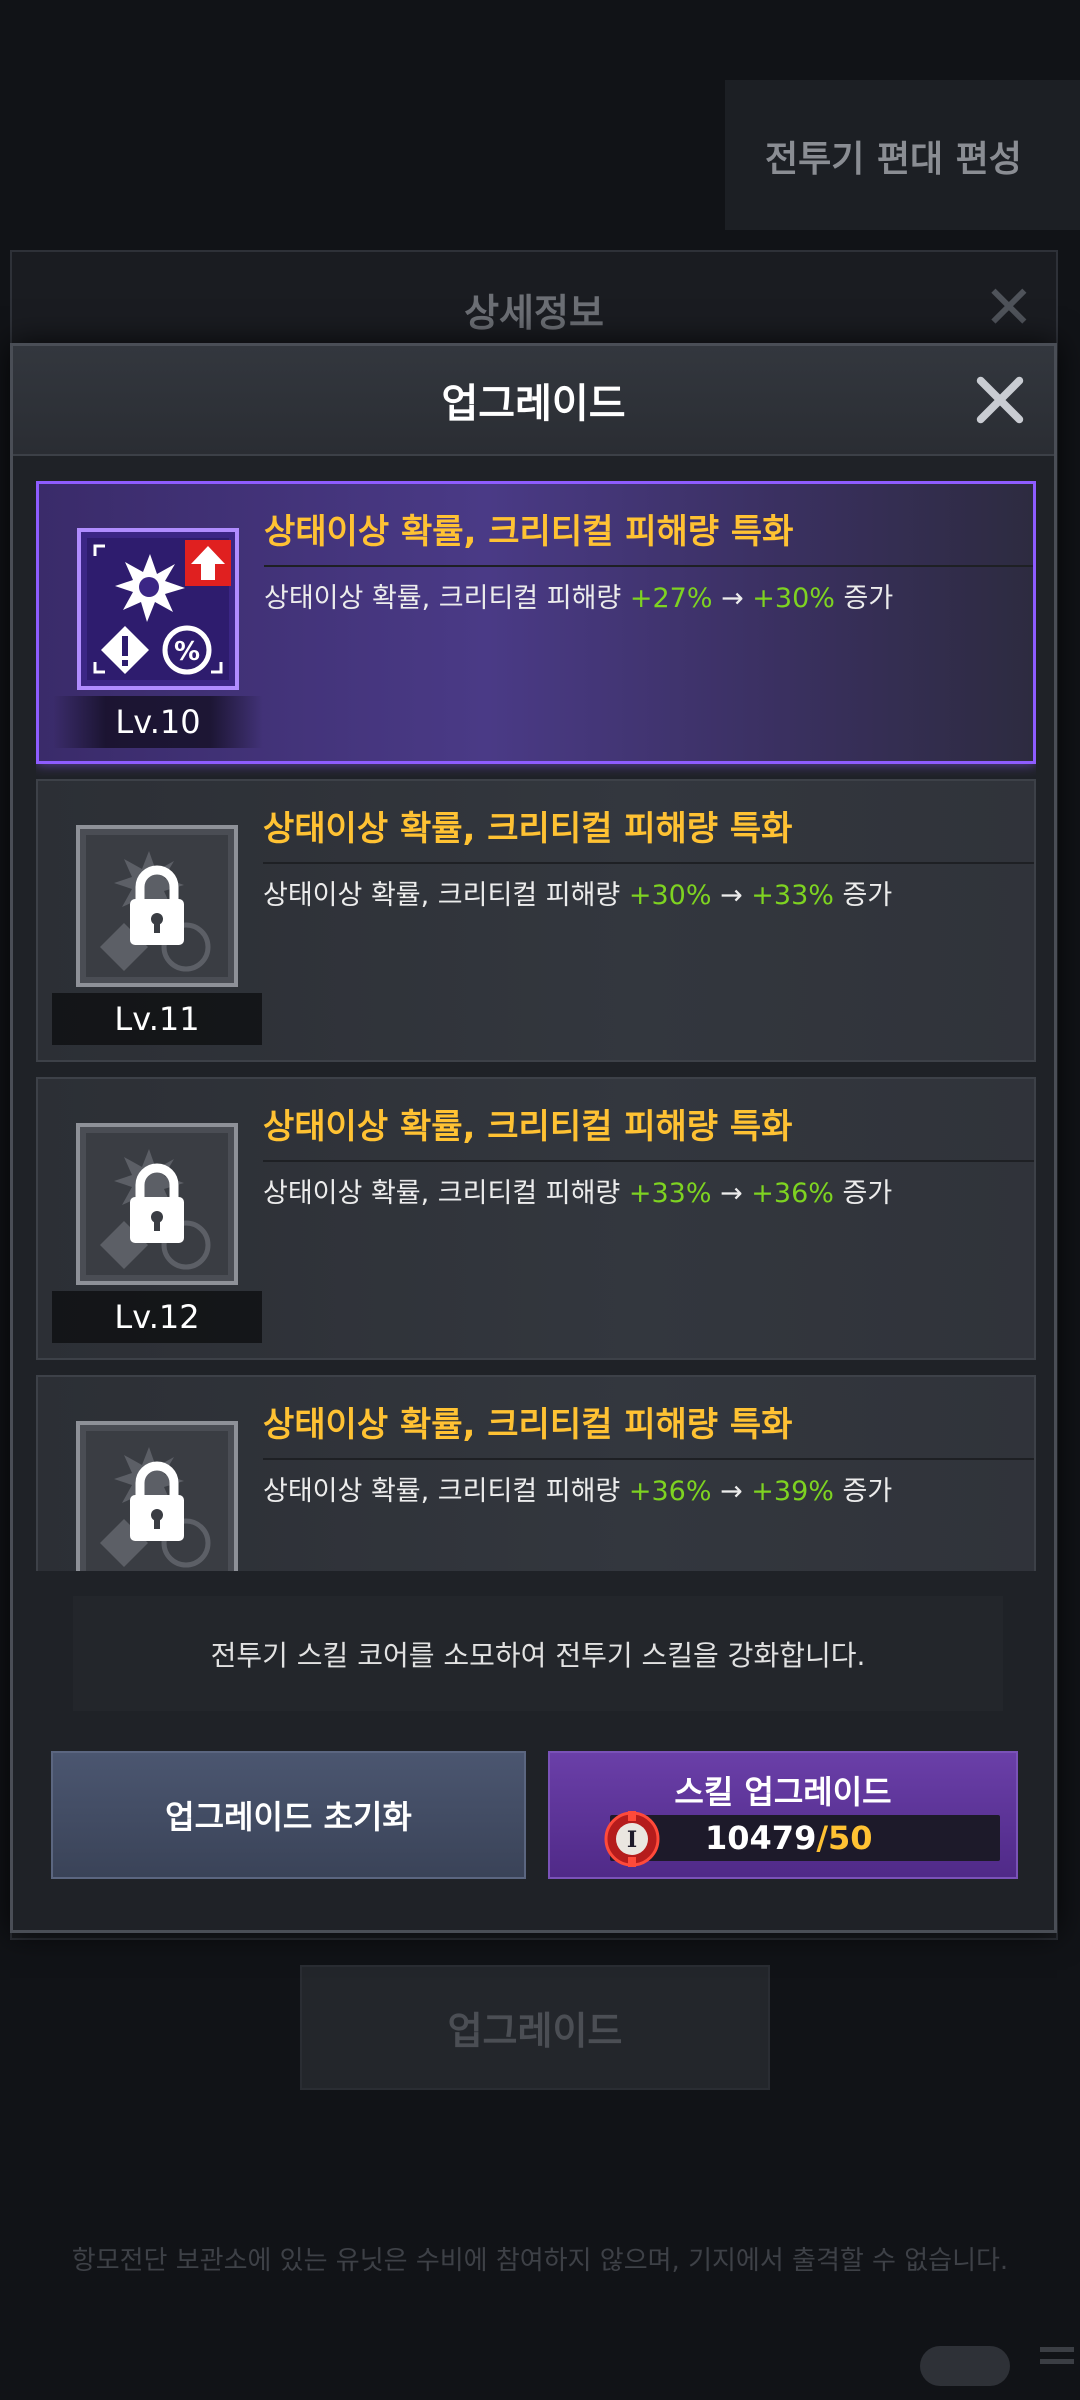 This screenshot has height=2400, width=1080. I want to click on card-description: 상태이상 확률, 크리티컬 피해량 +33% → +36% 증가, so click(648, 1190).